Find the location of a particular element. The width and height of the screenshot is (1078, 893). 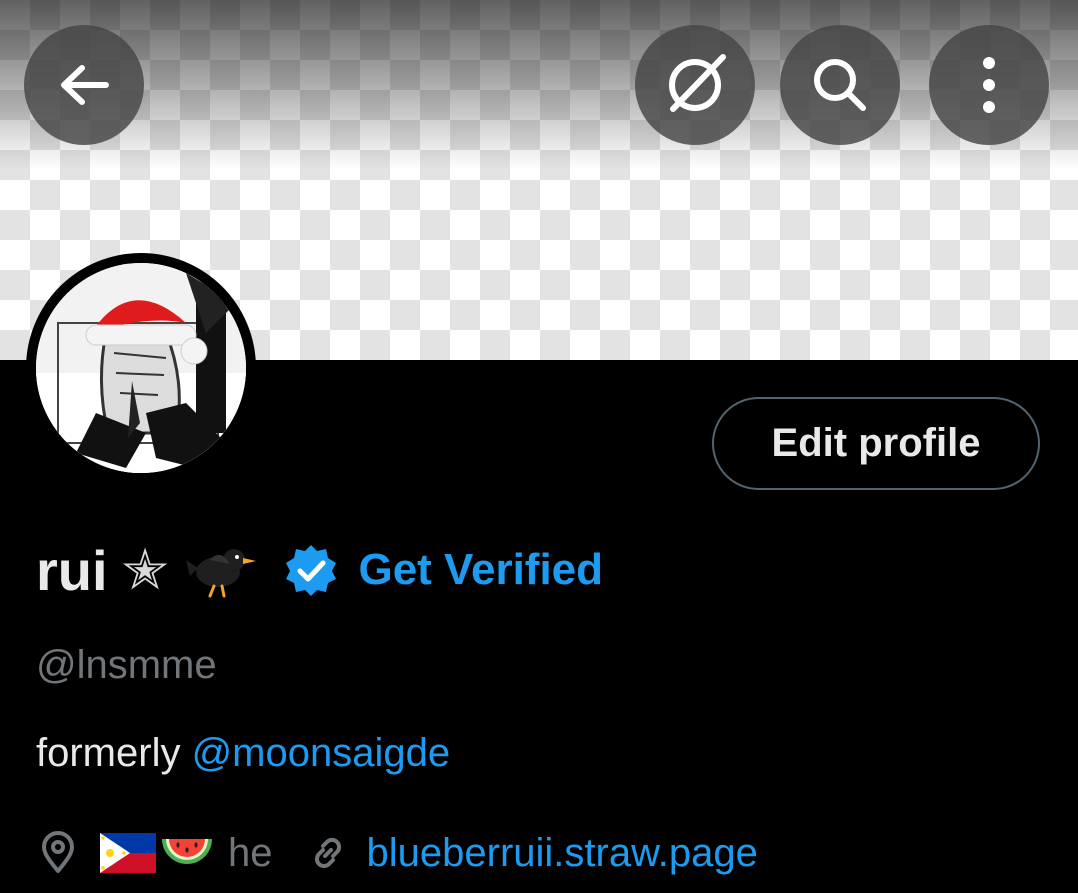

bio: formerly @moonsaigde is located at coordinates (243, 753).